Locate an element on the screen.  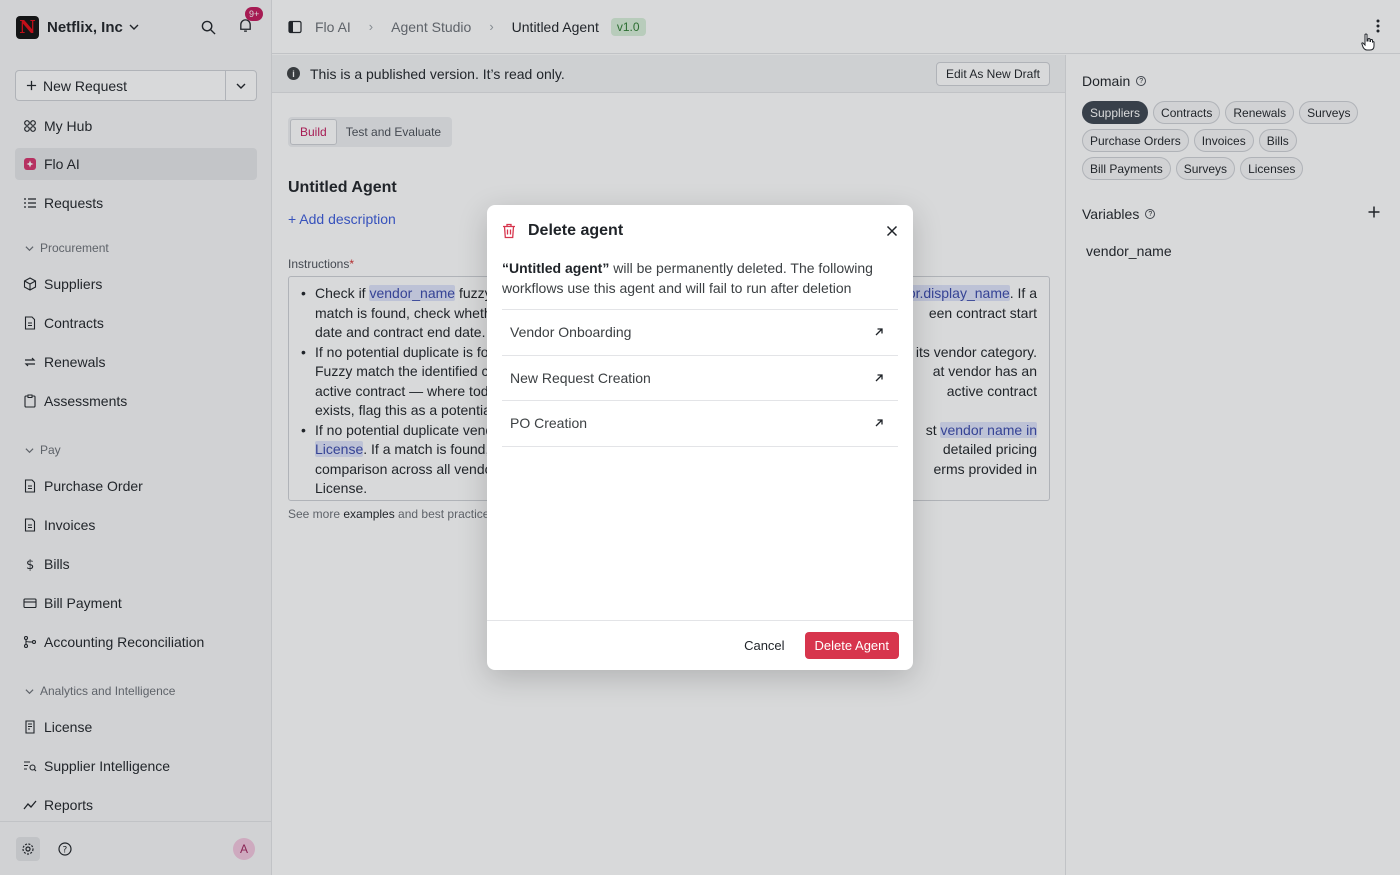
dialog-footer: Cancel Delete Agent is located at coordinates (700, 645).